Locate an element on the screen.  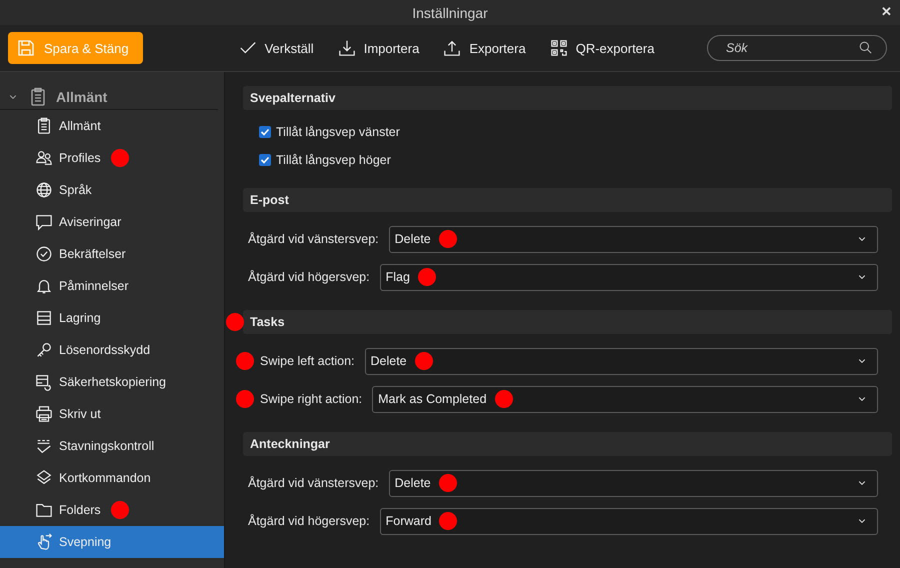
checkbox-label: Tillåt långsvep höger is located at coordinates (333, 160).